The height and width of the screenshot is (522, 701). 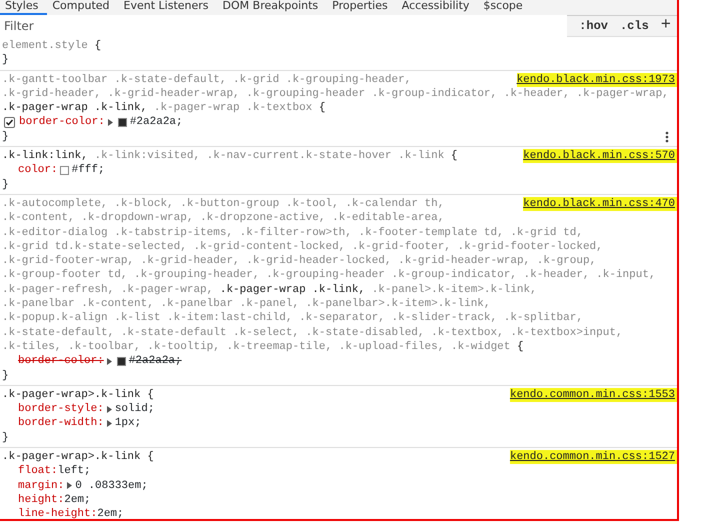 What do you see at coordinates (74, 471) in the screenshot?
I see `property-value: left;` at bounding box center [74, 471].